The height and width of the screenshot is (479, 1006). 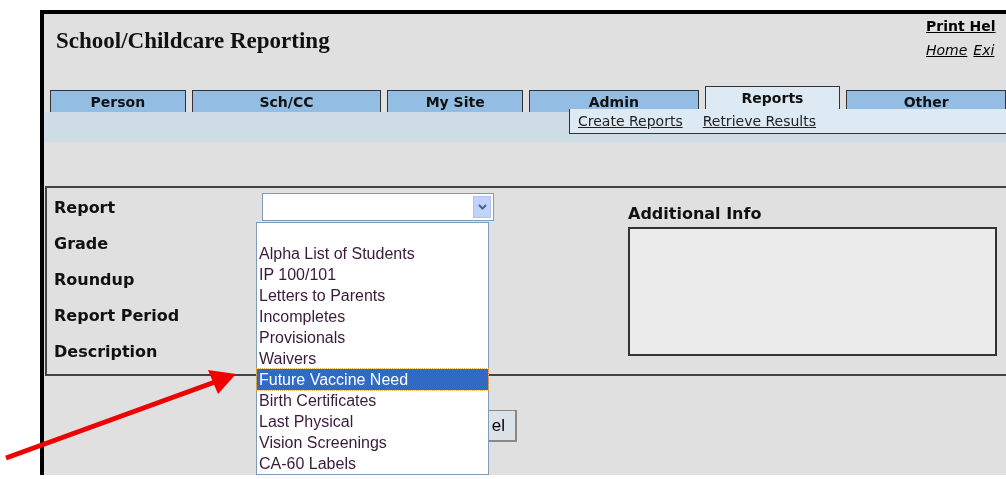 I want to click on subnav-link: Create Reports, so click(x=630, y=121).